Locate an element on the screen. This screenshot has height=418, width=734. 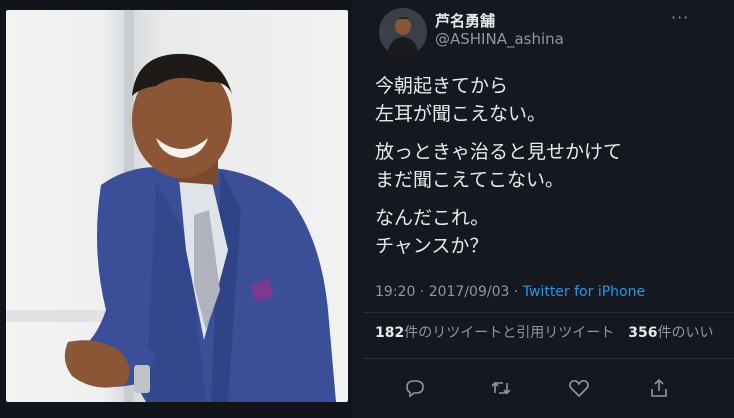
reply-icon is located at coordinates (415, 389).